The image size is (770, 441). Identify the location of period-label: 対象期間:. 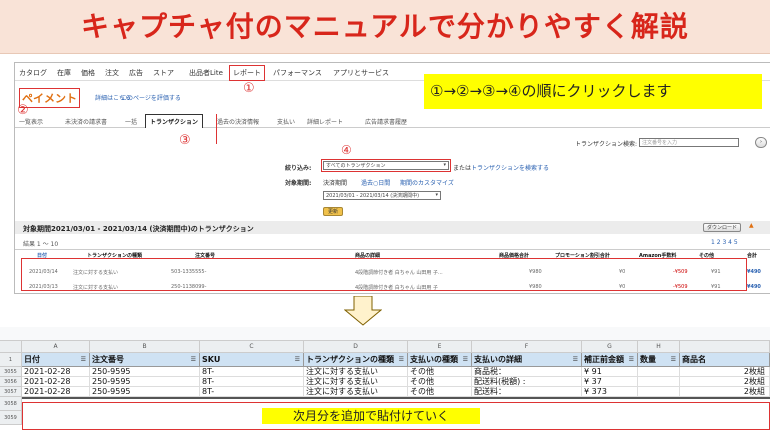
(298, 183).